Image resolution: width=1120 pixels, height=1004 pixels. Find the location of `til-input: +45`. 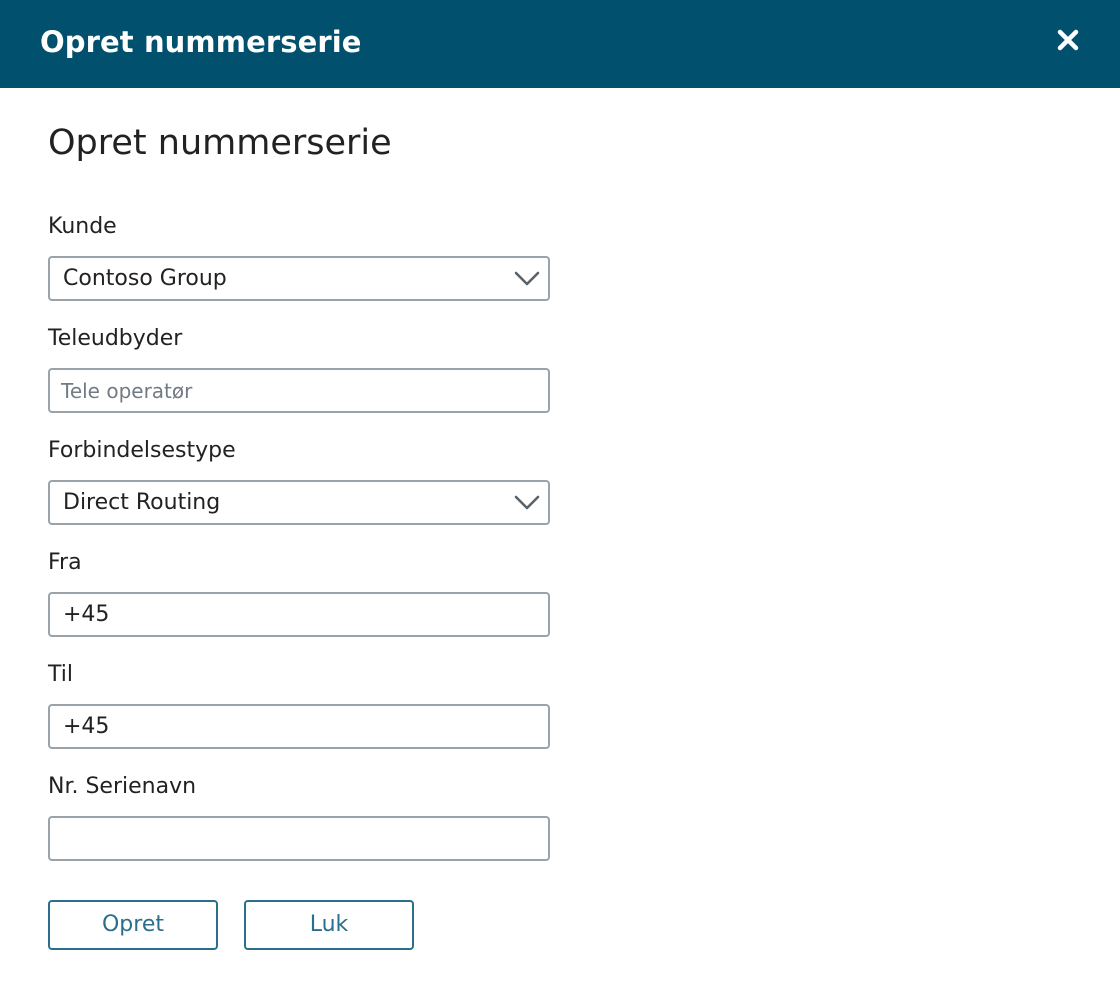

til-input: +45 is located at coordinates (299, 726).